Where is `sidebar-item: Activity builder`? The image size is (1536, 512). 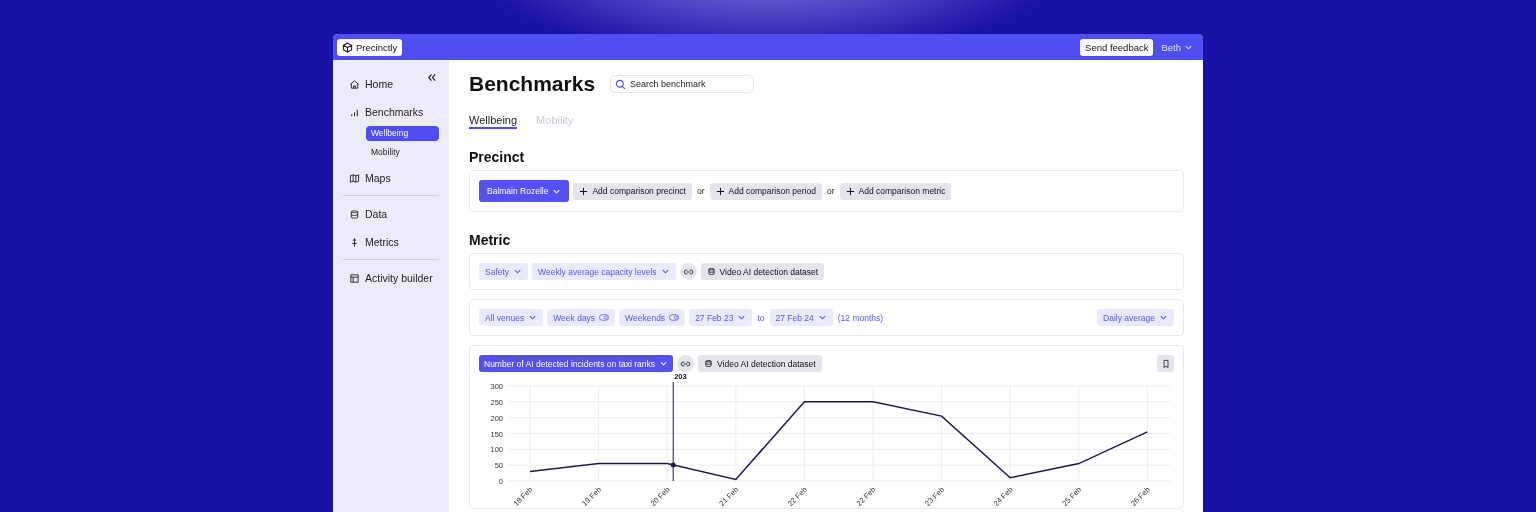
sidebar-item: Activity builder is located at coordinates (391, 278).